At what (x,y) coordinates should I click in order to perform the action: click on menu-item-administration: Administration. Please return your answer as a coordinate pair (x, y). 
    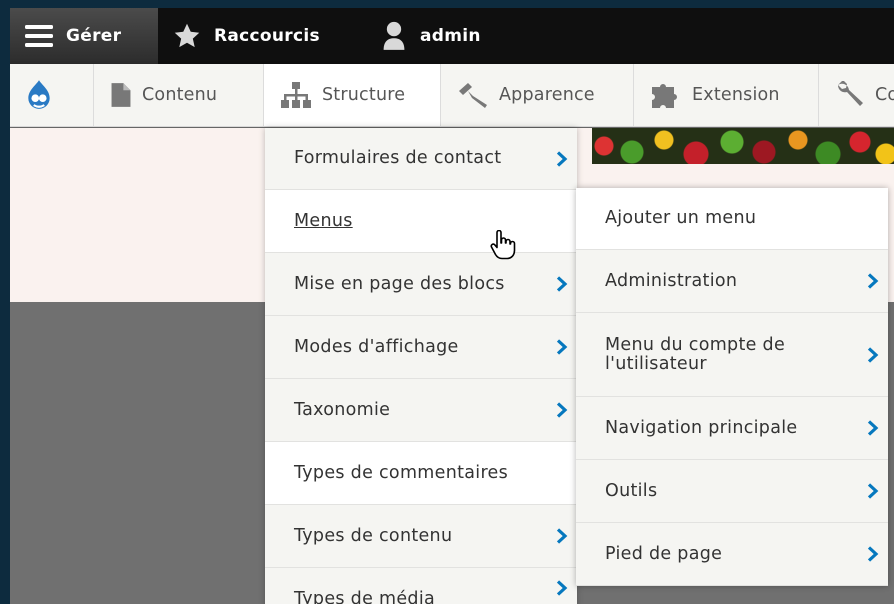
    Looking at the image, I should click on (732, 281).